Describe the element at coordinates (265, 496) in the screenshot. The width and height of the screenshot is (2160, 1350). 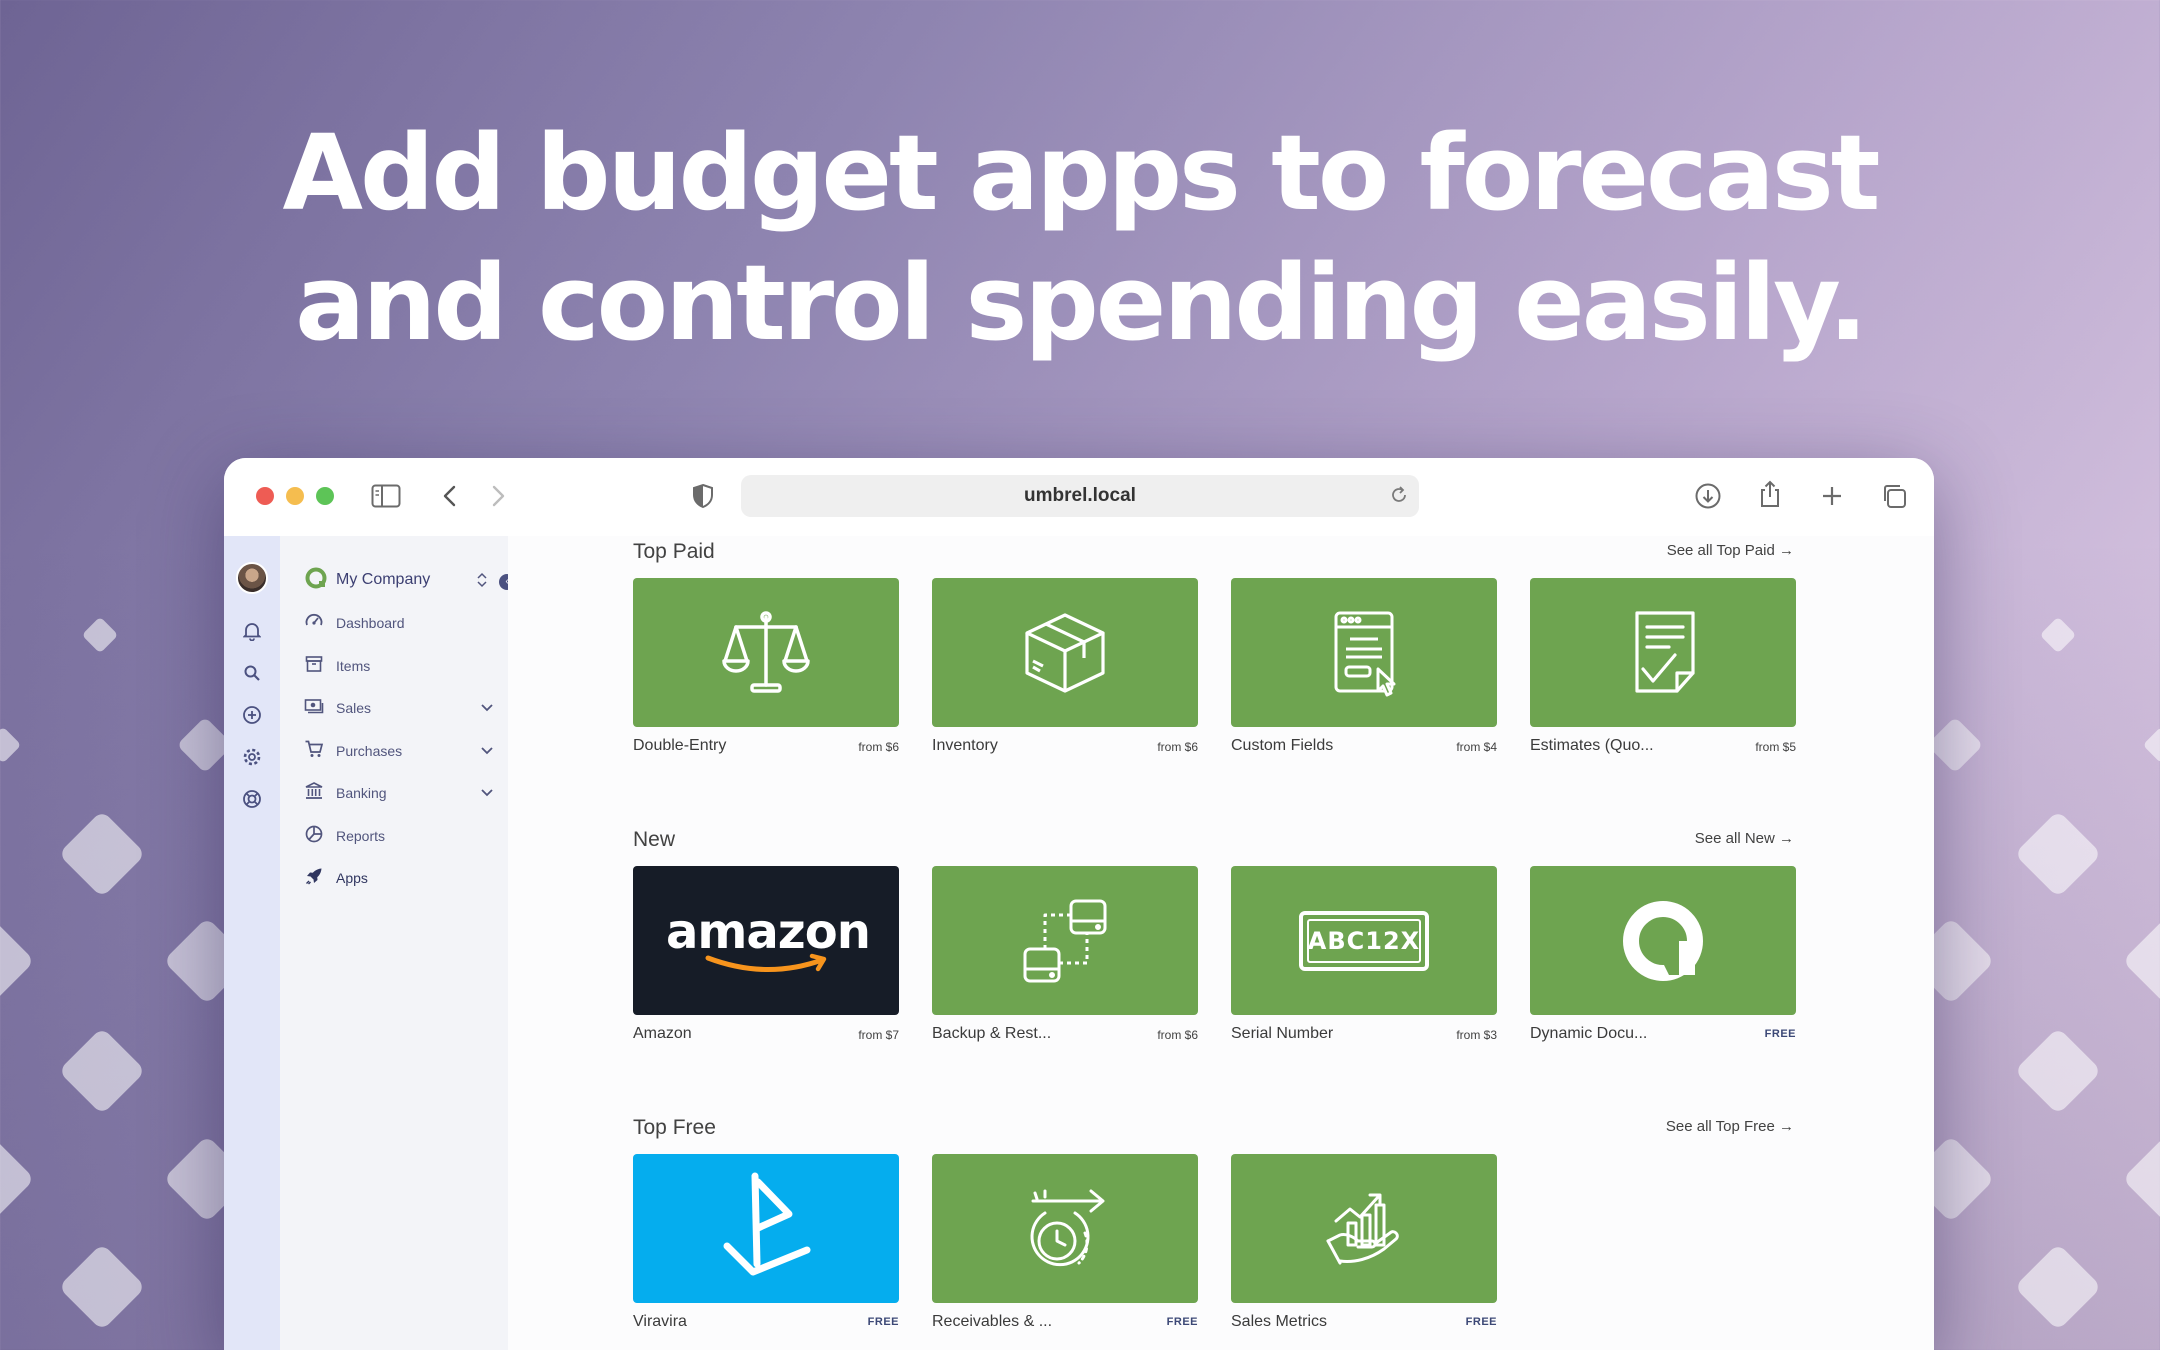
I see `close-window-button` at that location.